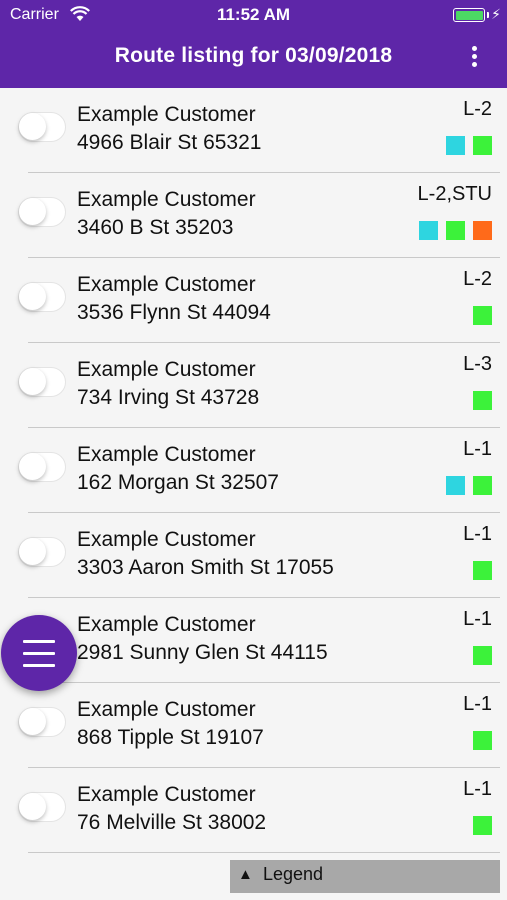 The image size is (507, 900). I want to click on hamburger-menu-button, so click(39, 653).